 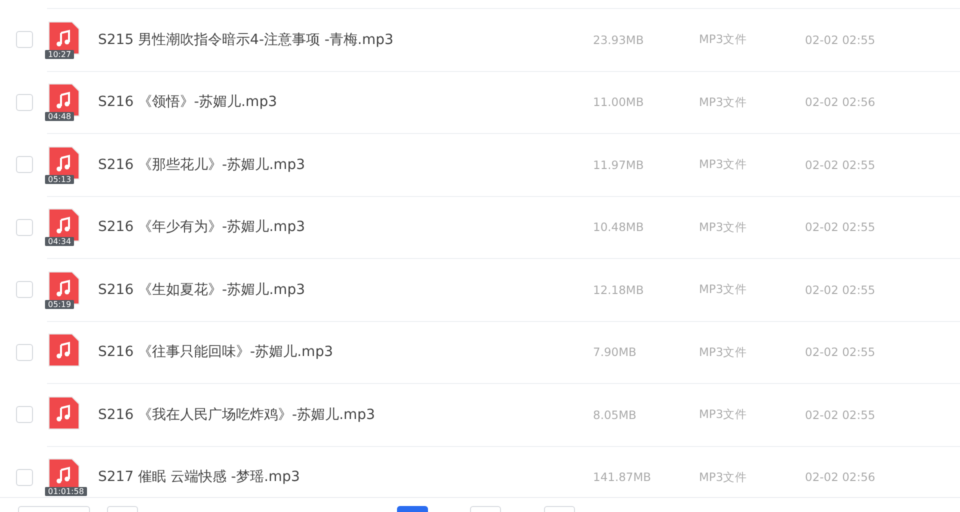 I want to click on file-size: 12.18MB, so click(x=619, y=289).